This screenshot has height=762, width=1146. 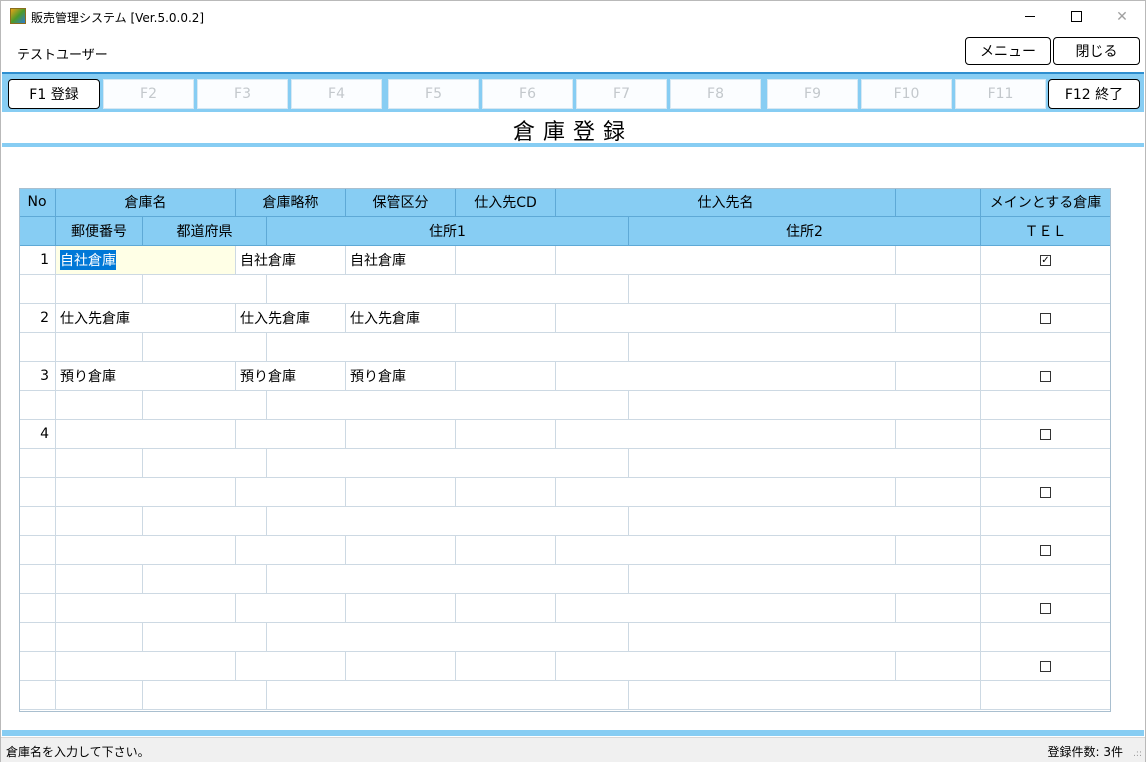 What do you see at coordinates (573, 16) in the screenshot?
I see `title-bar: 販売管理システム [Ver.5.0.0.2] ✕` at bounding box center [573, 16].